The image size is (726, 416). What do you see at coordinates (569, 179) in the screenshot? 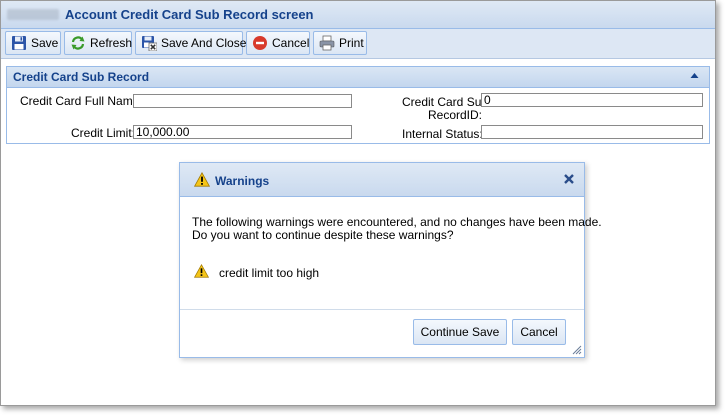
I see `close-x-icon` at bounding box center [569, 179].